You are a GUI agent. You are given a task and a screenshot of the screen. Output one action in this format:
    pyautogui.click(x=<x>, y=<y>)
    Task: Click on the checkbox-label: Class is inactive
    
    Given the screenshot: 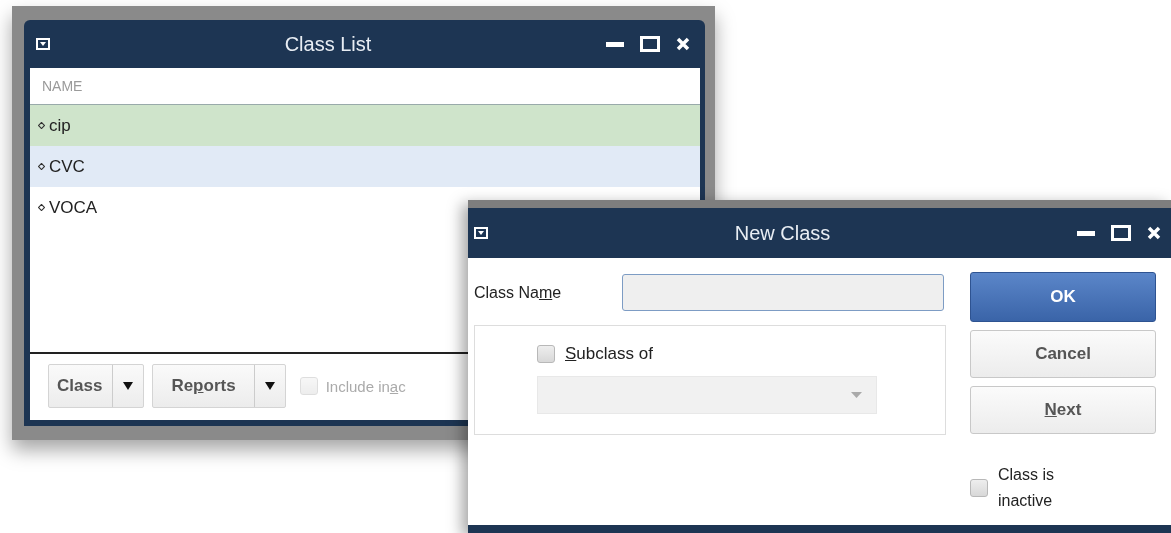 What is the action you would take?
    pyautogui.click(x=1026, y=488)
    